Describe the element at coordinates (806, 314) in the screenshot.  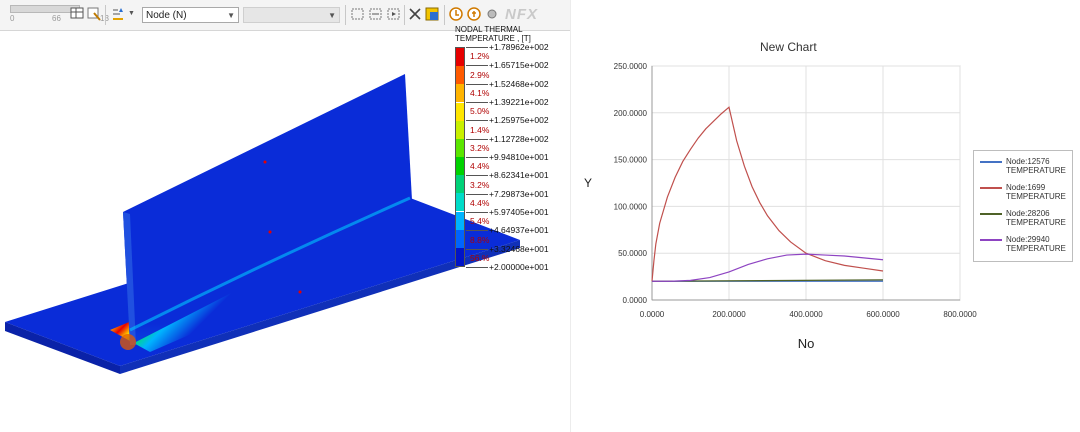
I see `x-tick-label: 400.0000` at that location.